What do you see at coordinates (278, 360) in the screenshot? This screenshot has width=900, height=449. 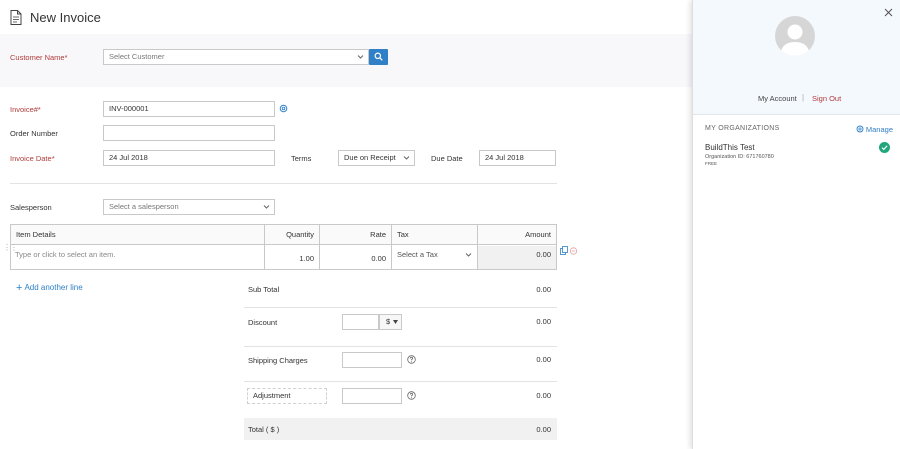 I see `shipping-charges-label: Shipping Charges` at bounding box center [278, 360].